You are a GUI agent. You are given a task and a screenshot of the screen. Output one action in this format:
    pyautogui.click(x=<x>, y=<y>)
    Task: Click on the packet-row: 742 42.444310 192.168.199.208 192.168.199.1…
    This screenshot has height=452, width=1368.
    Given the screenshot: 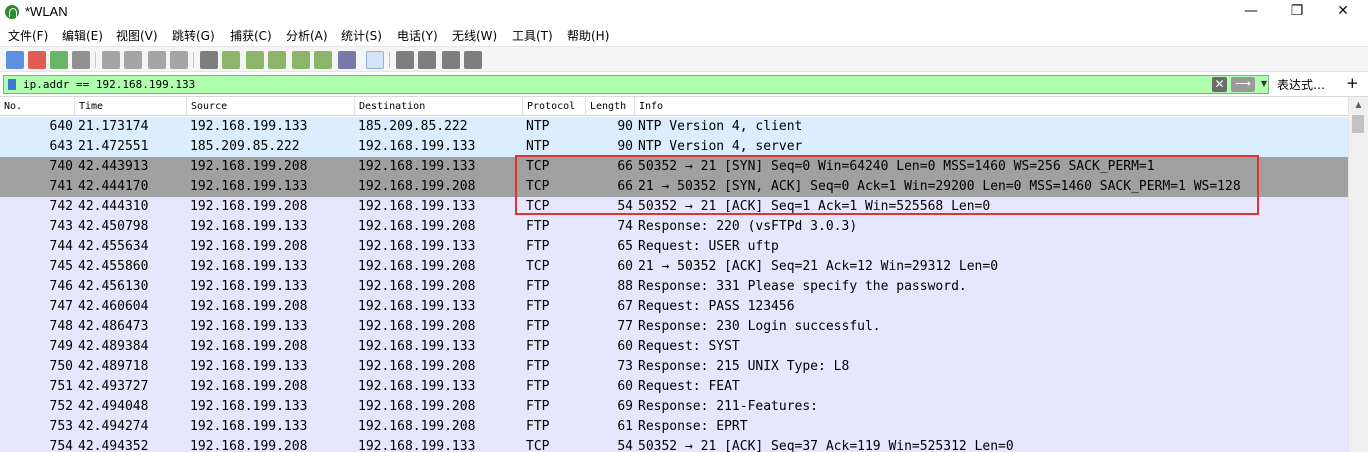 What is the action you would take?
    pyautogui.click(x=674, y=207)
    